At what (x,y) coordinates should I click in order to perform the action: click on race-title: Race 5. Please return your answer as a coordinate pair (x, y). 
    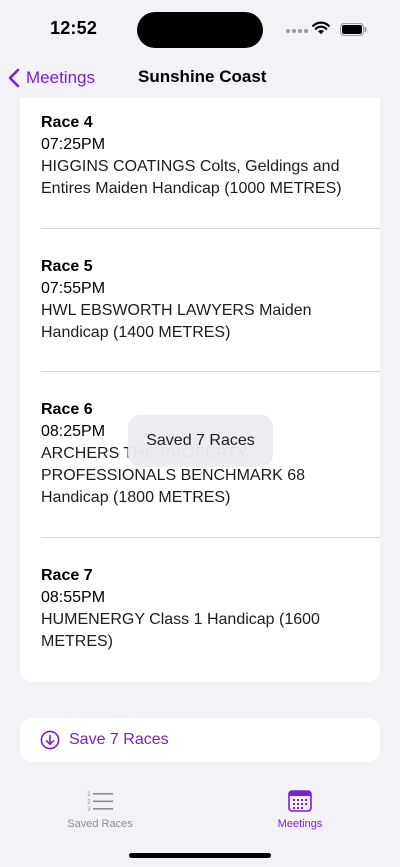
    Looking at the image, I should click on (67, 266).